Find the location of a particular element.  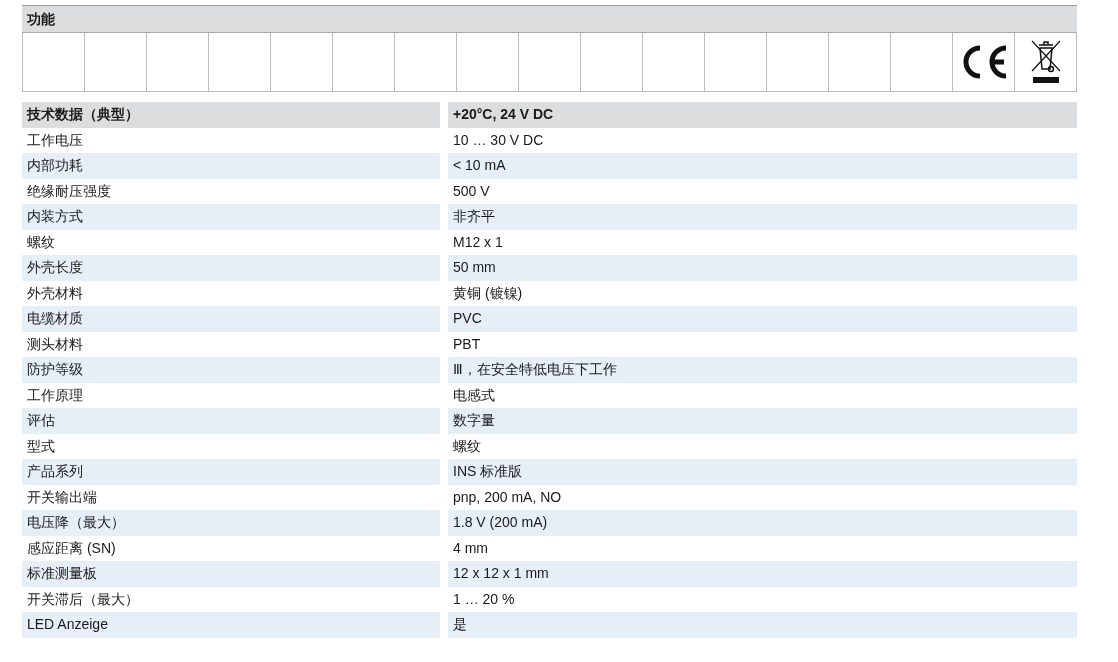

spec-label: 绝缘耐压强度 is located at coordinates (69, 191).